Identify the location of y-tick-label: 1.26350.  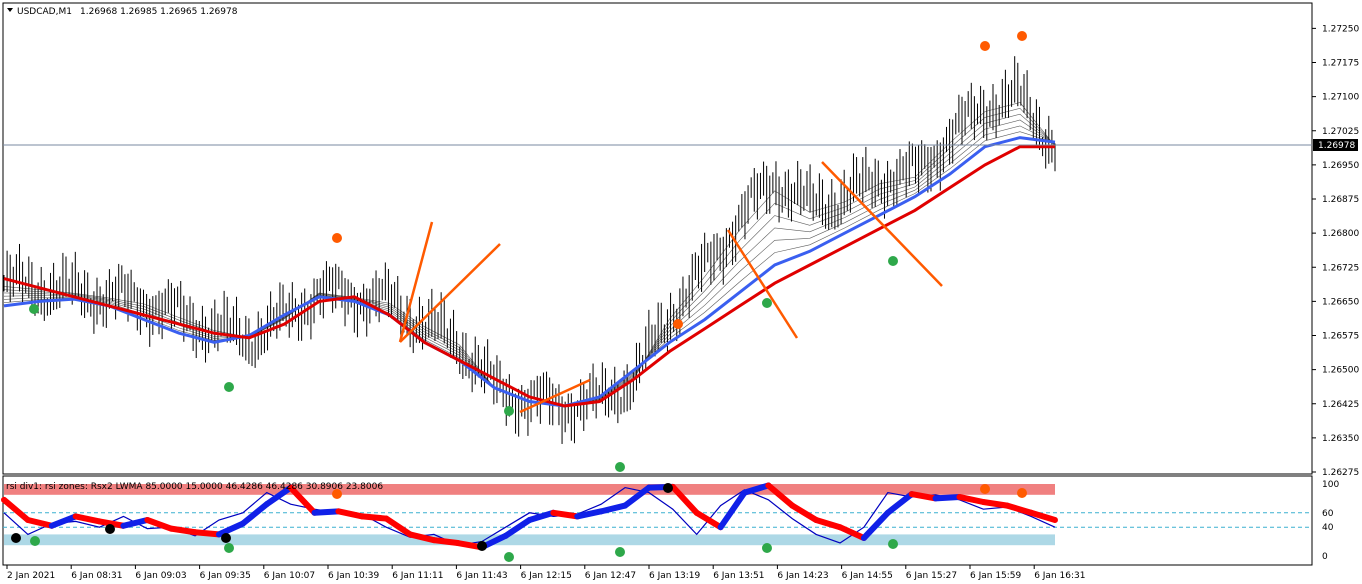
(1340, 439).